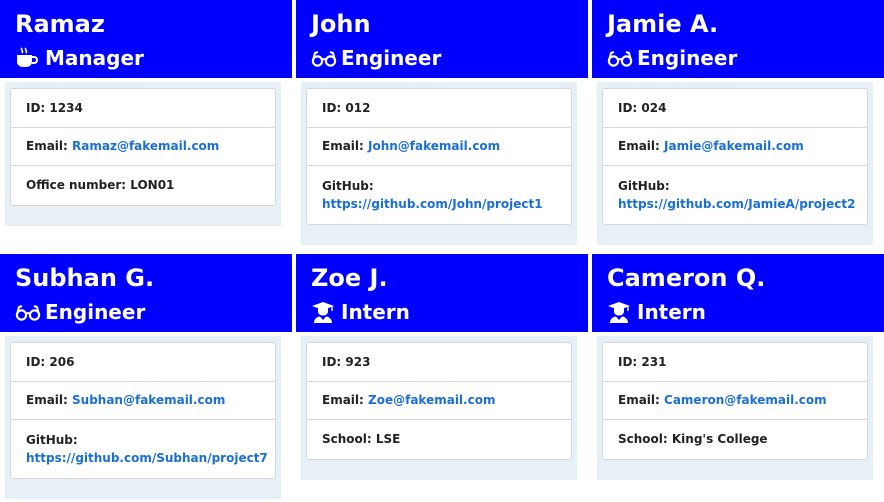  I want to click on github-item: GitHub: https://github.com/John/project1, so click(439, 195).